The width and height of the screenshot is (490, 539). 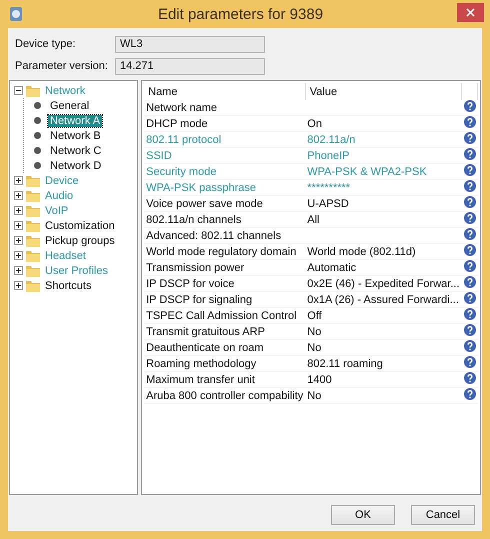 I want to click on dialog-button: Cancel, so click(x=443, y=515).